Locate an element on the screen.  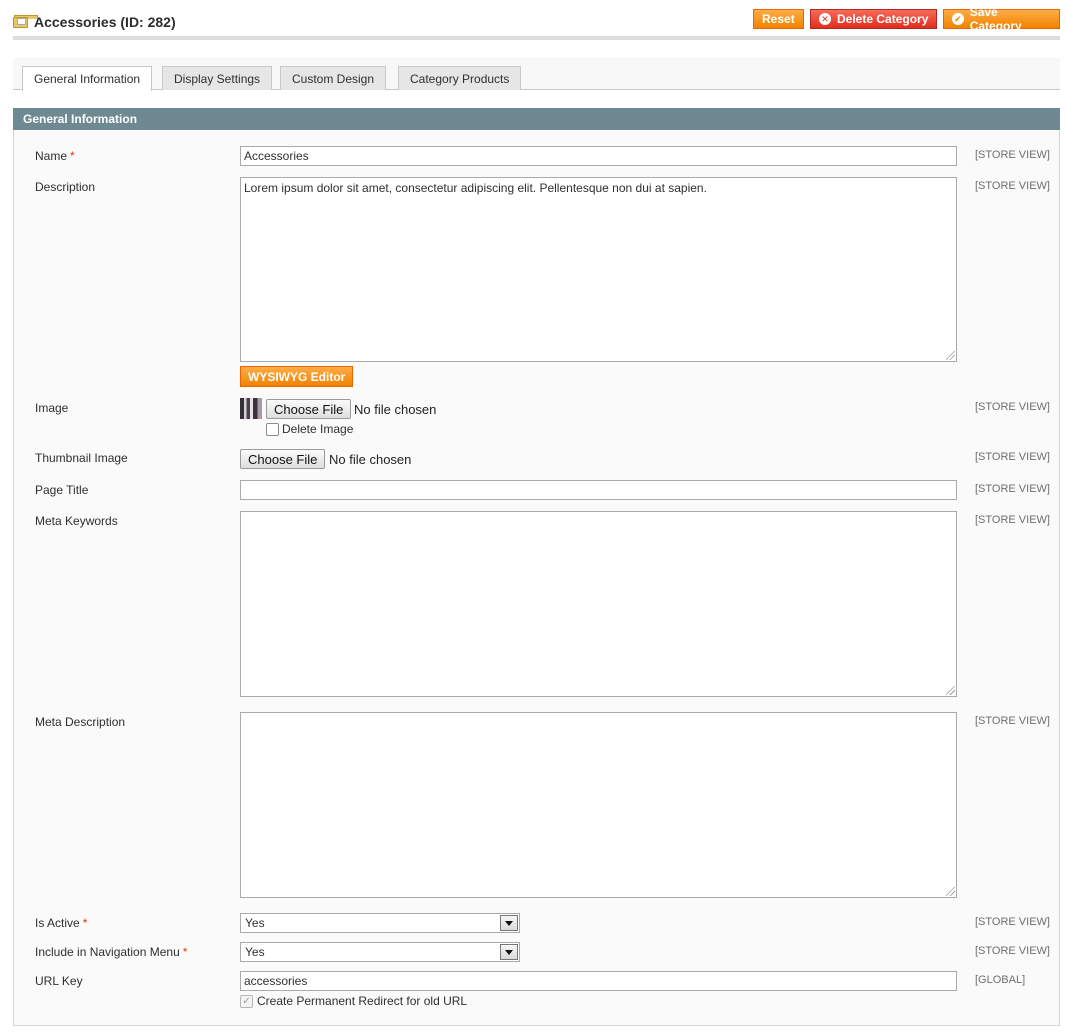
name-label: Name * is located at coordinates (55, 156).